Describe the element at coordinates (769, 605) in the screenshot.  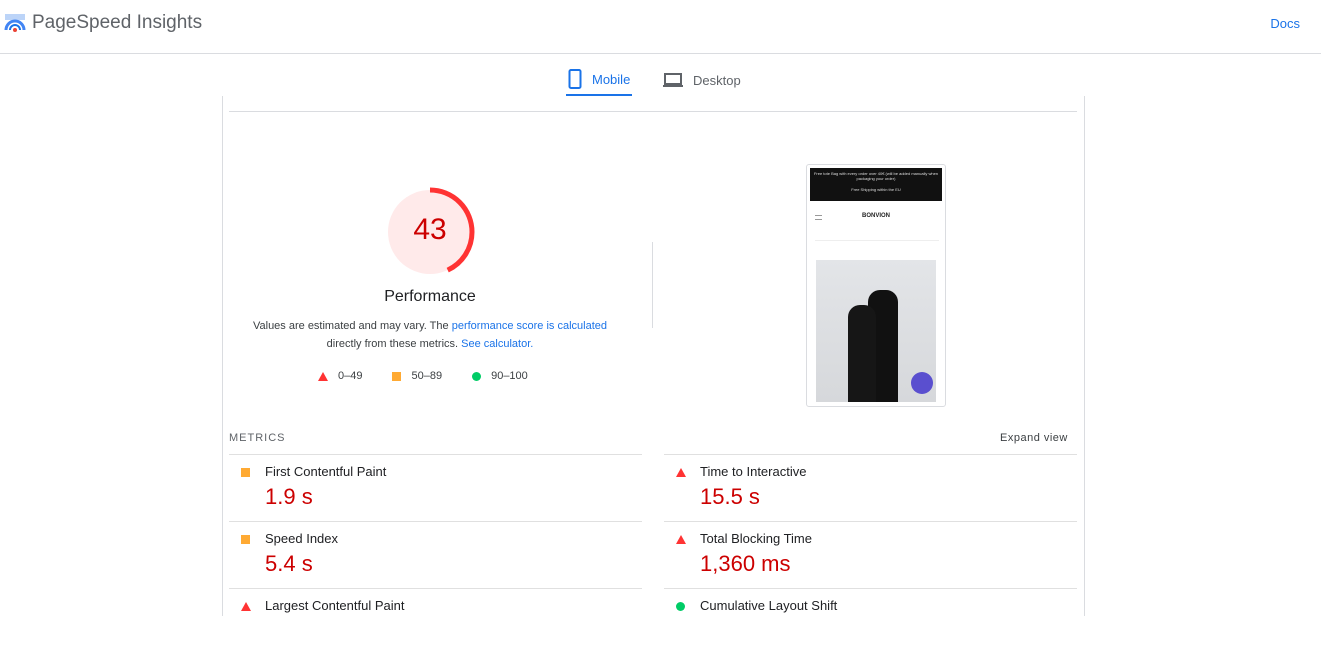
I see `metric-name: Cumulative Layout Shift` at that location.